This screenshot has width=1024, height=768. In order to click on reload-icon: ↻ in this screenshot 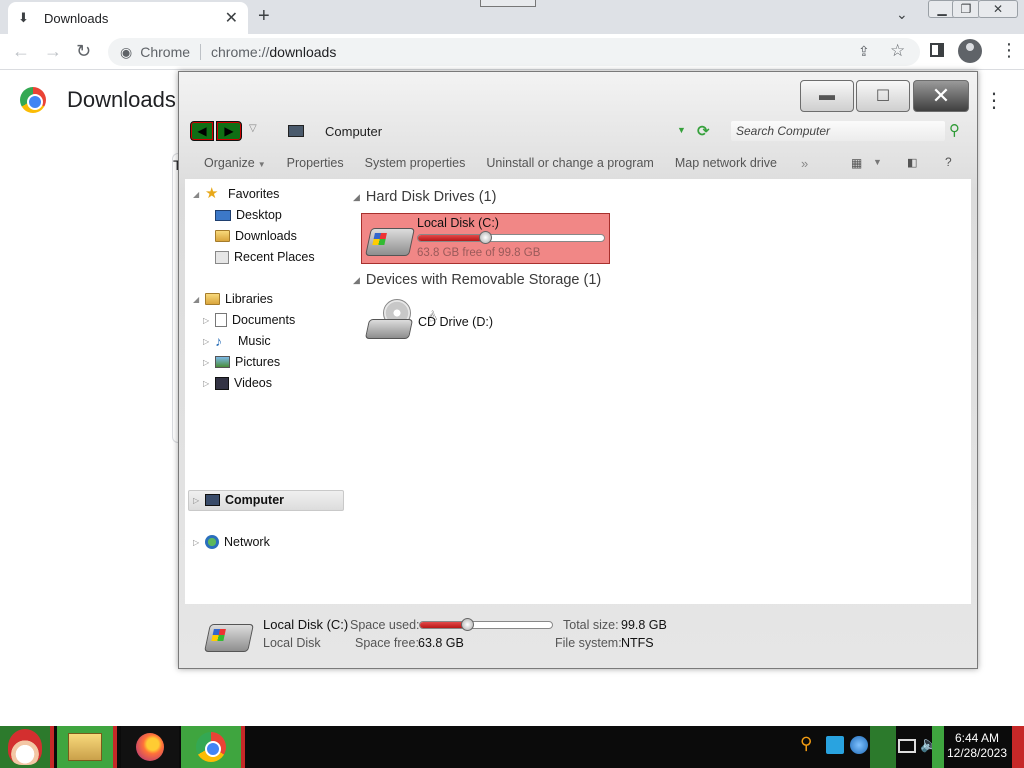, I will do `click(83, 51)`.